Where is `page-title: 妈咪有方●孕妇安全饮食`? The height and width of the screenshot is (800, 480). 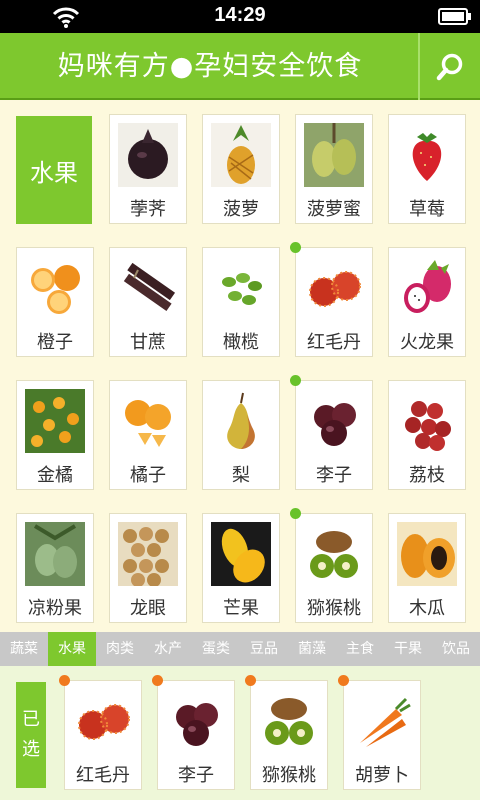 page-title: 妈咪有方●孕妇安全饮食 is located at coordinates (210, 66).